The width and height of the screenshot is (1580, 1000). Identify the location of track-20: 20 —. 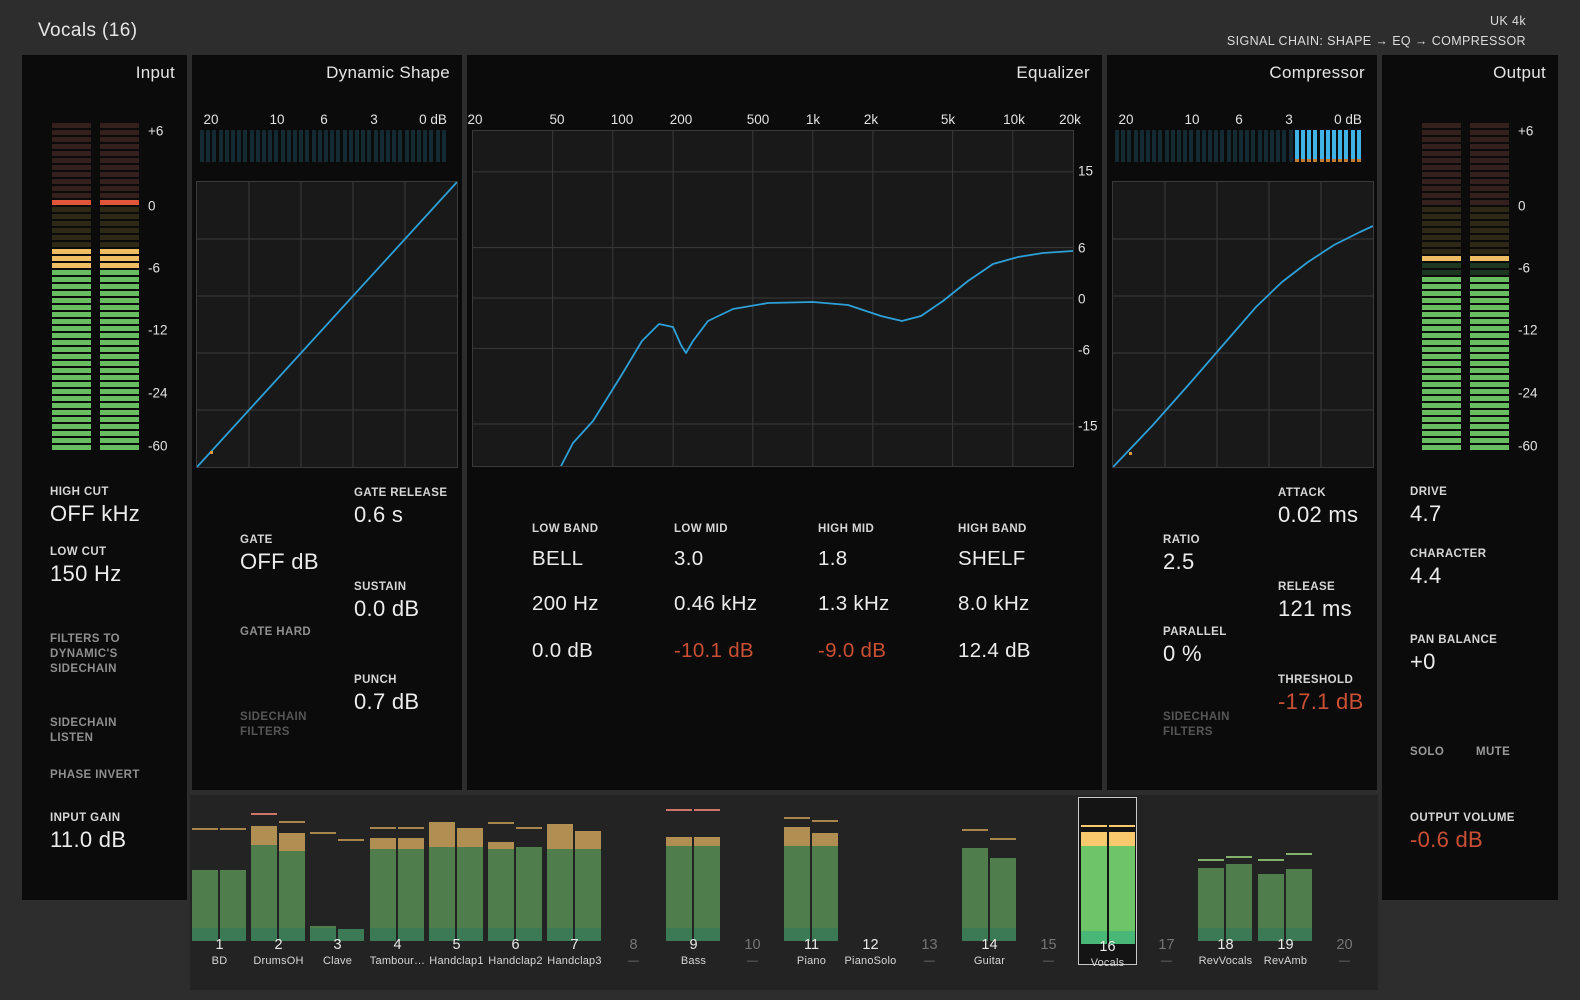
(1344, 892).